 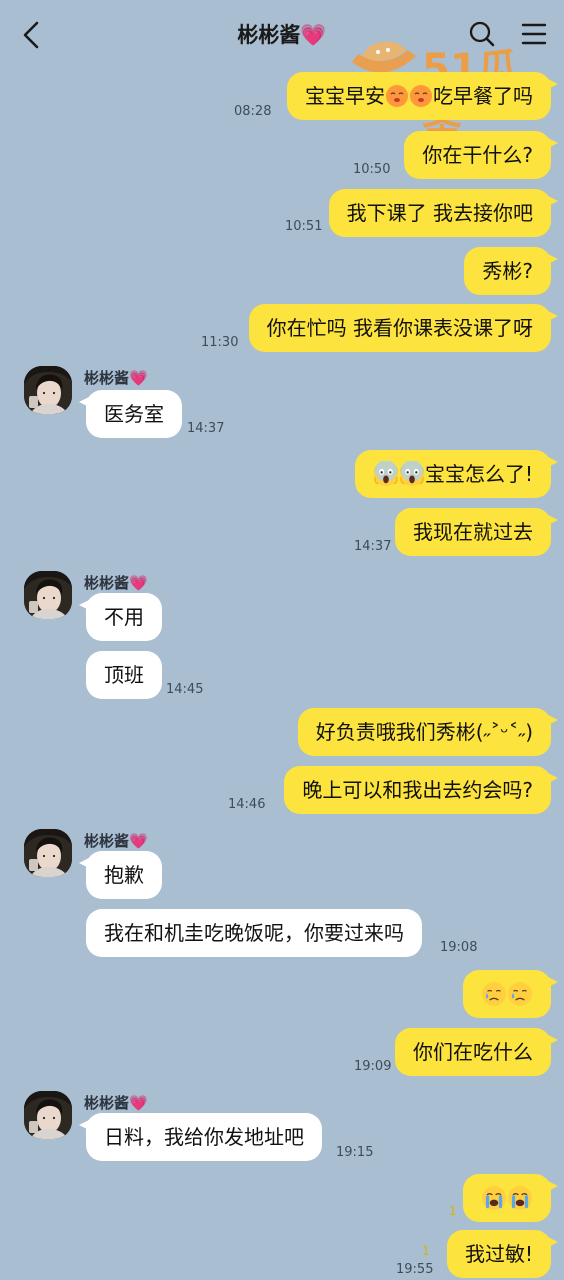 I want to click on my-message-bubble: 好负责哦我们秀彬(˶˃ᵕ˂˶), so click(x=428, y=732).